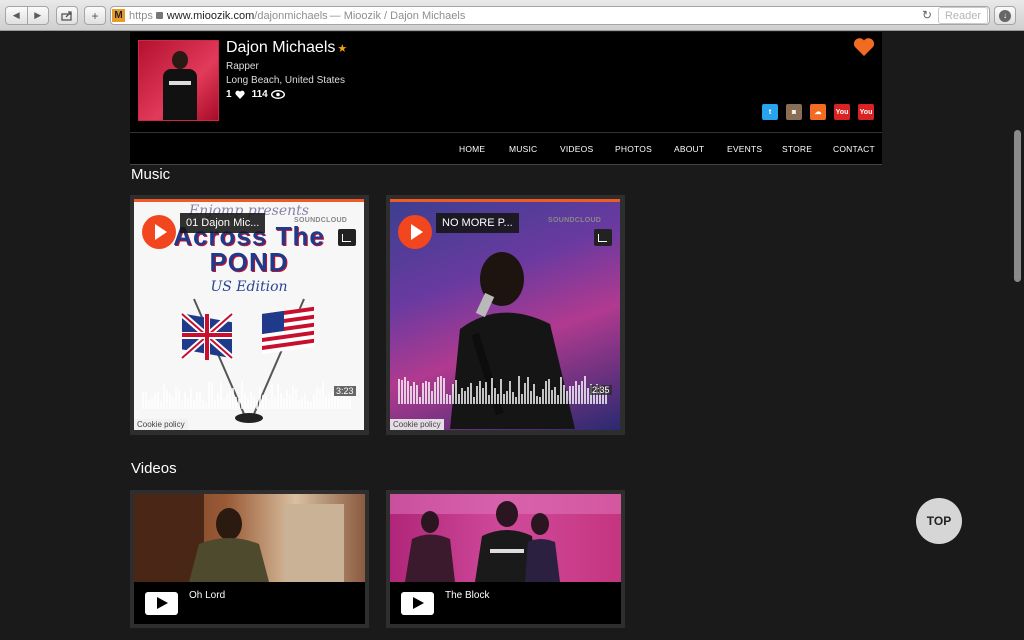  I want to click on reload-icon: ↻, so click(927, 15).